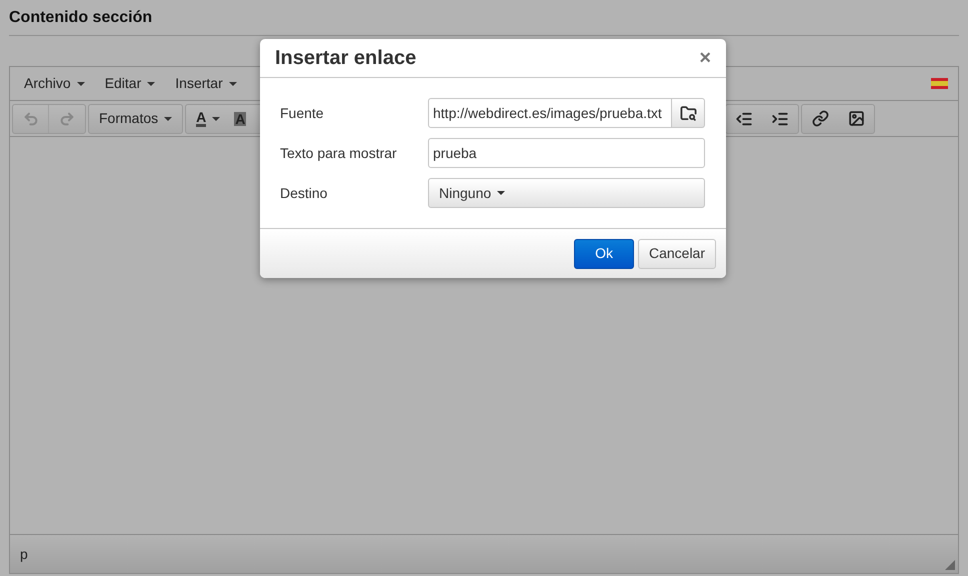 This screenshot has height=576, width=968. What do you see at coordinates (302, 113) in the screenshot?
I see `field-label: Fuente` at bounding box center [302, 113].